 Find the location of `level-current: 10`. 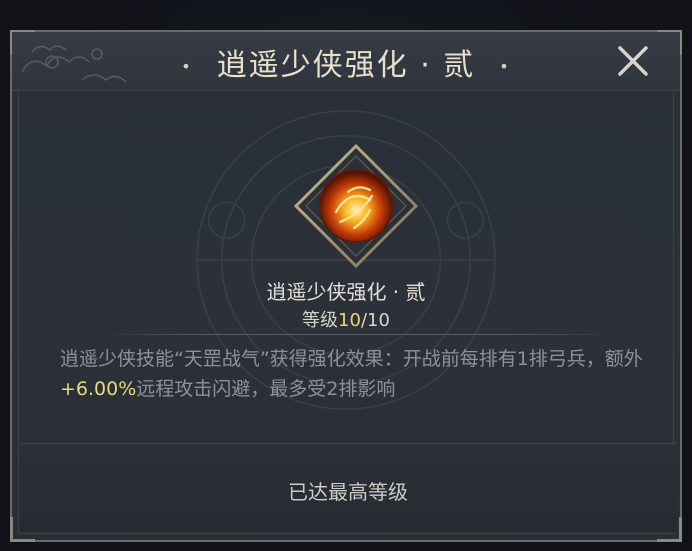

level-current: 10 is located at coordinates (349, 320).